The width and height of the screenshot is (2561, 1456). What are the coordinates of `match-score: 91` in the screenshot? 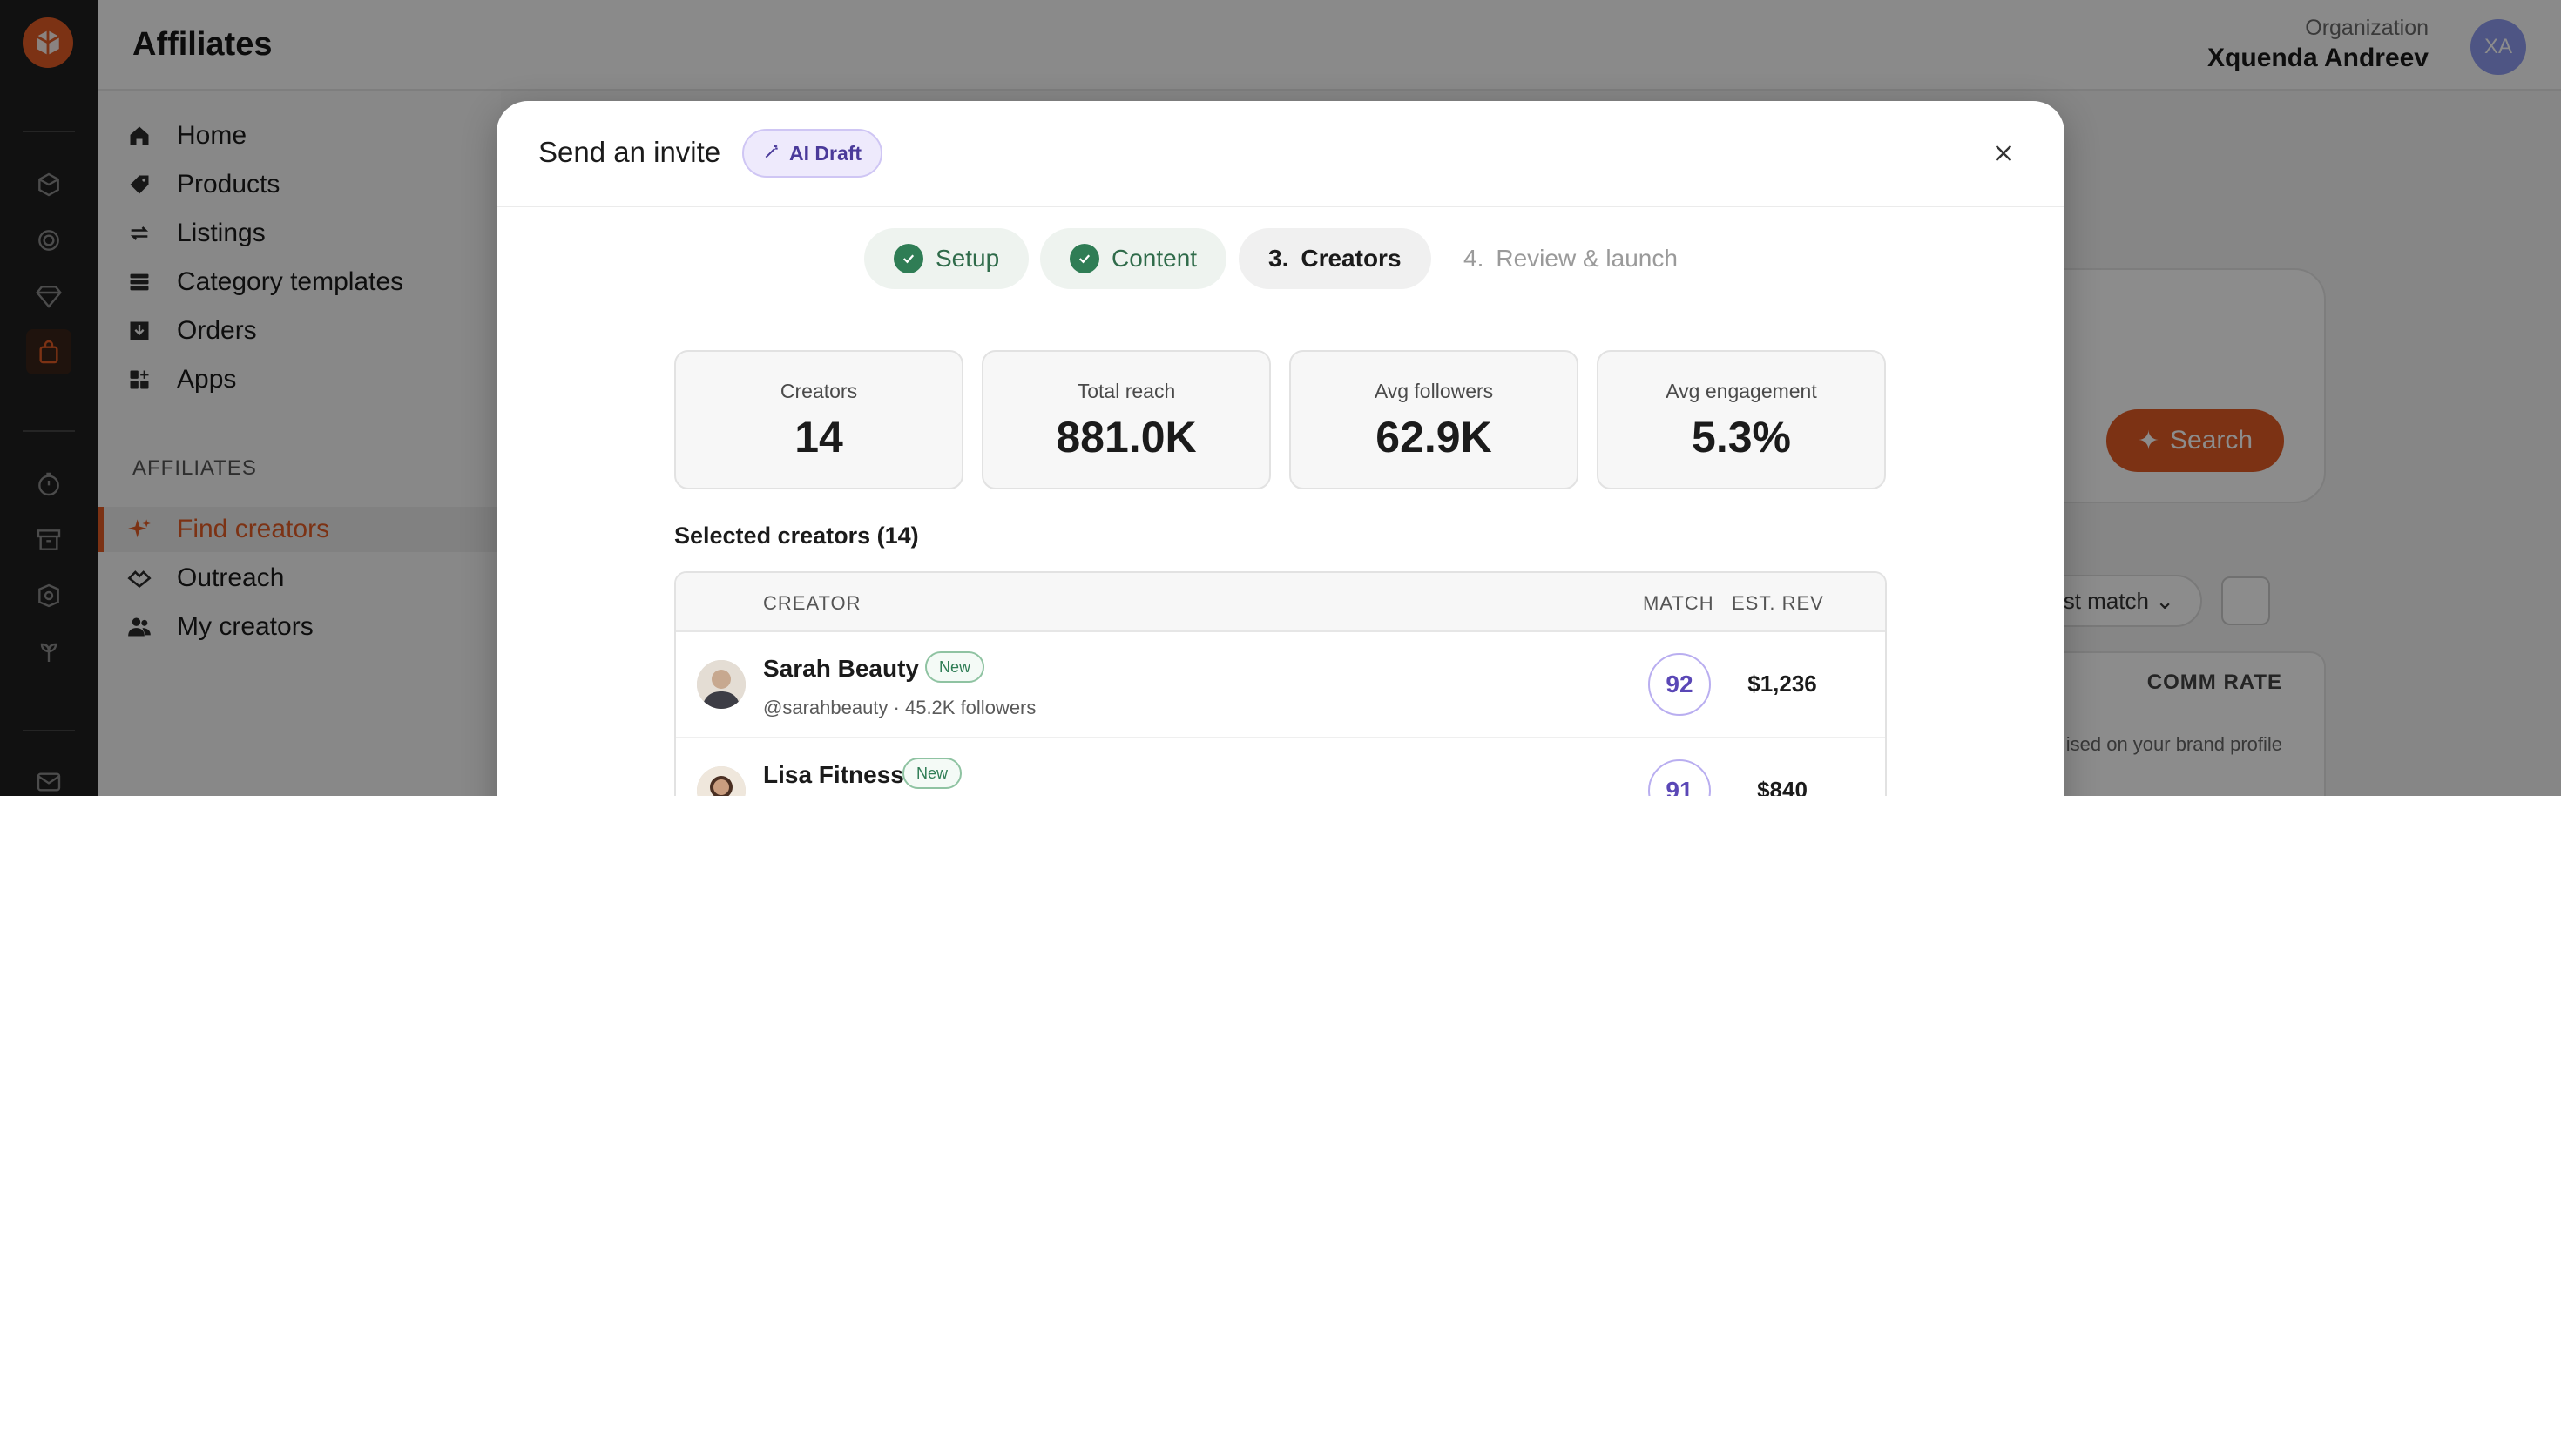 It's located at (1679, 777).